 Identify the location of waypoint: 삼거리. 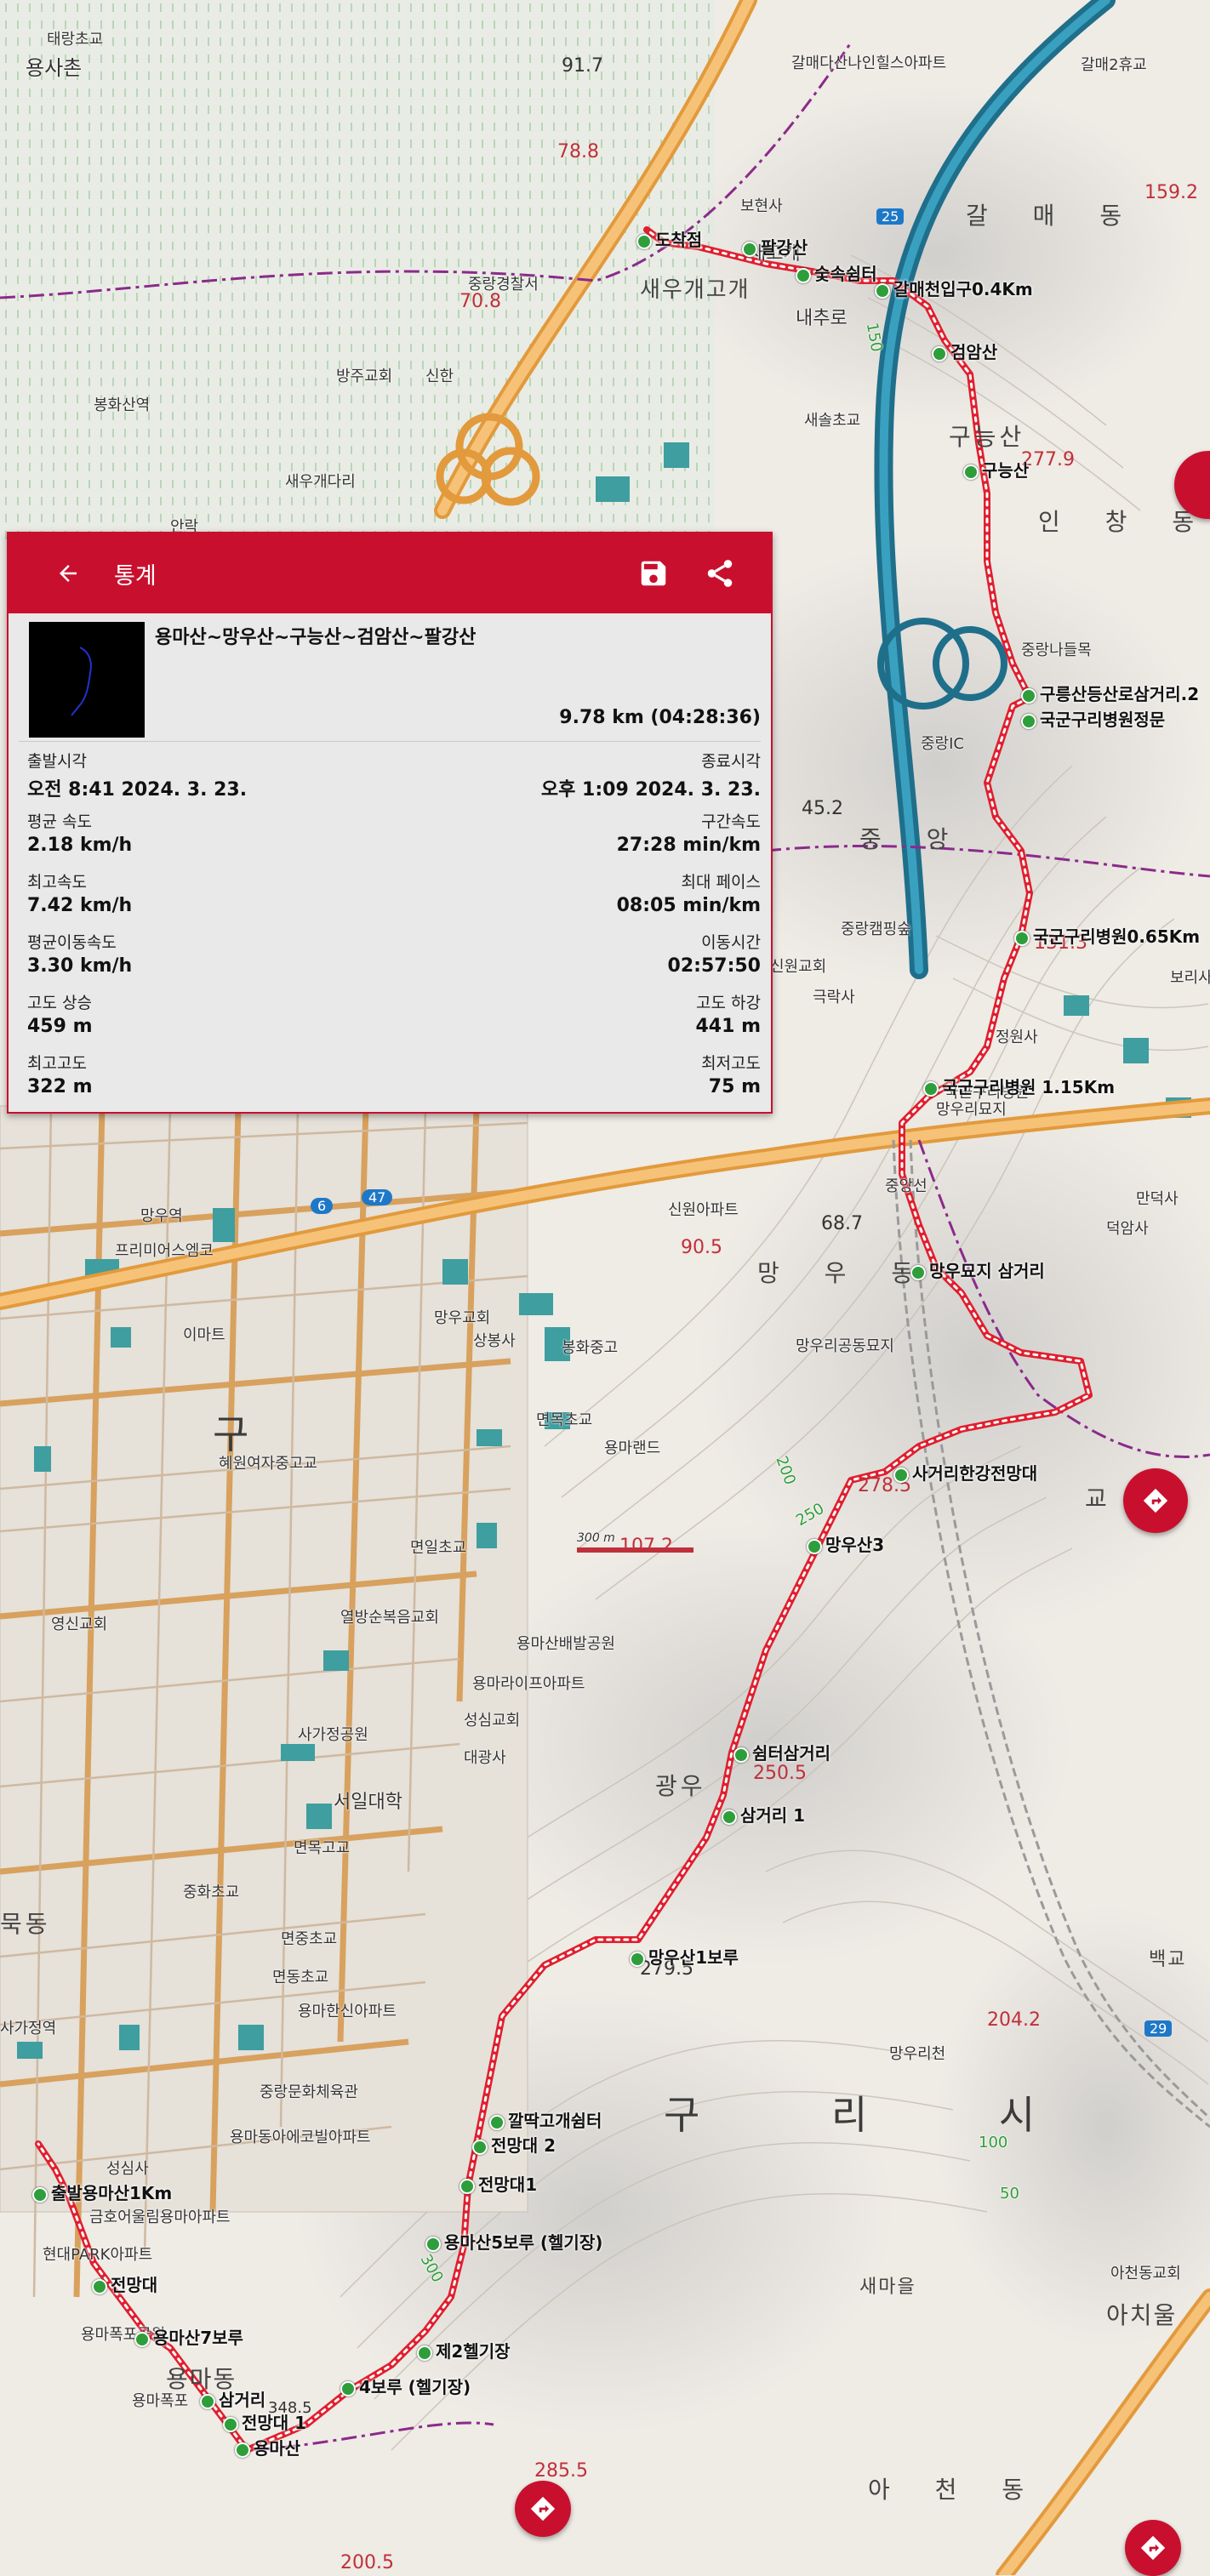
(232, 2398).